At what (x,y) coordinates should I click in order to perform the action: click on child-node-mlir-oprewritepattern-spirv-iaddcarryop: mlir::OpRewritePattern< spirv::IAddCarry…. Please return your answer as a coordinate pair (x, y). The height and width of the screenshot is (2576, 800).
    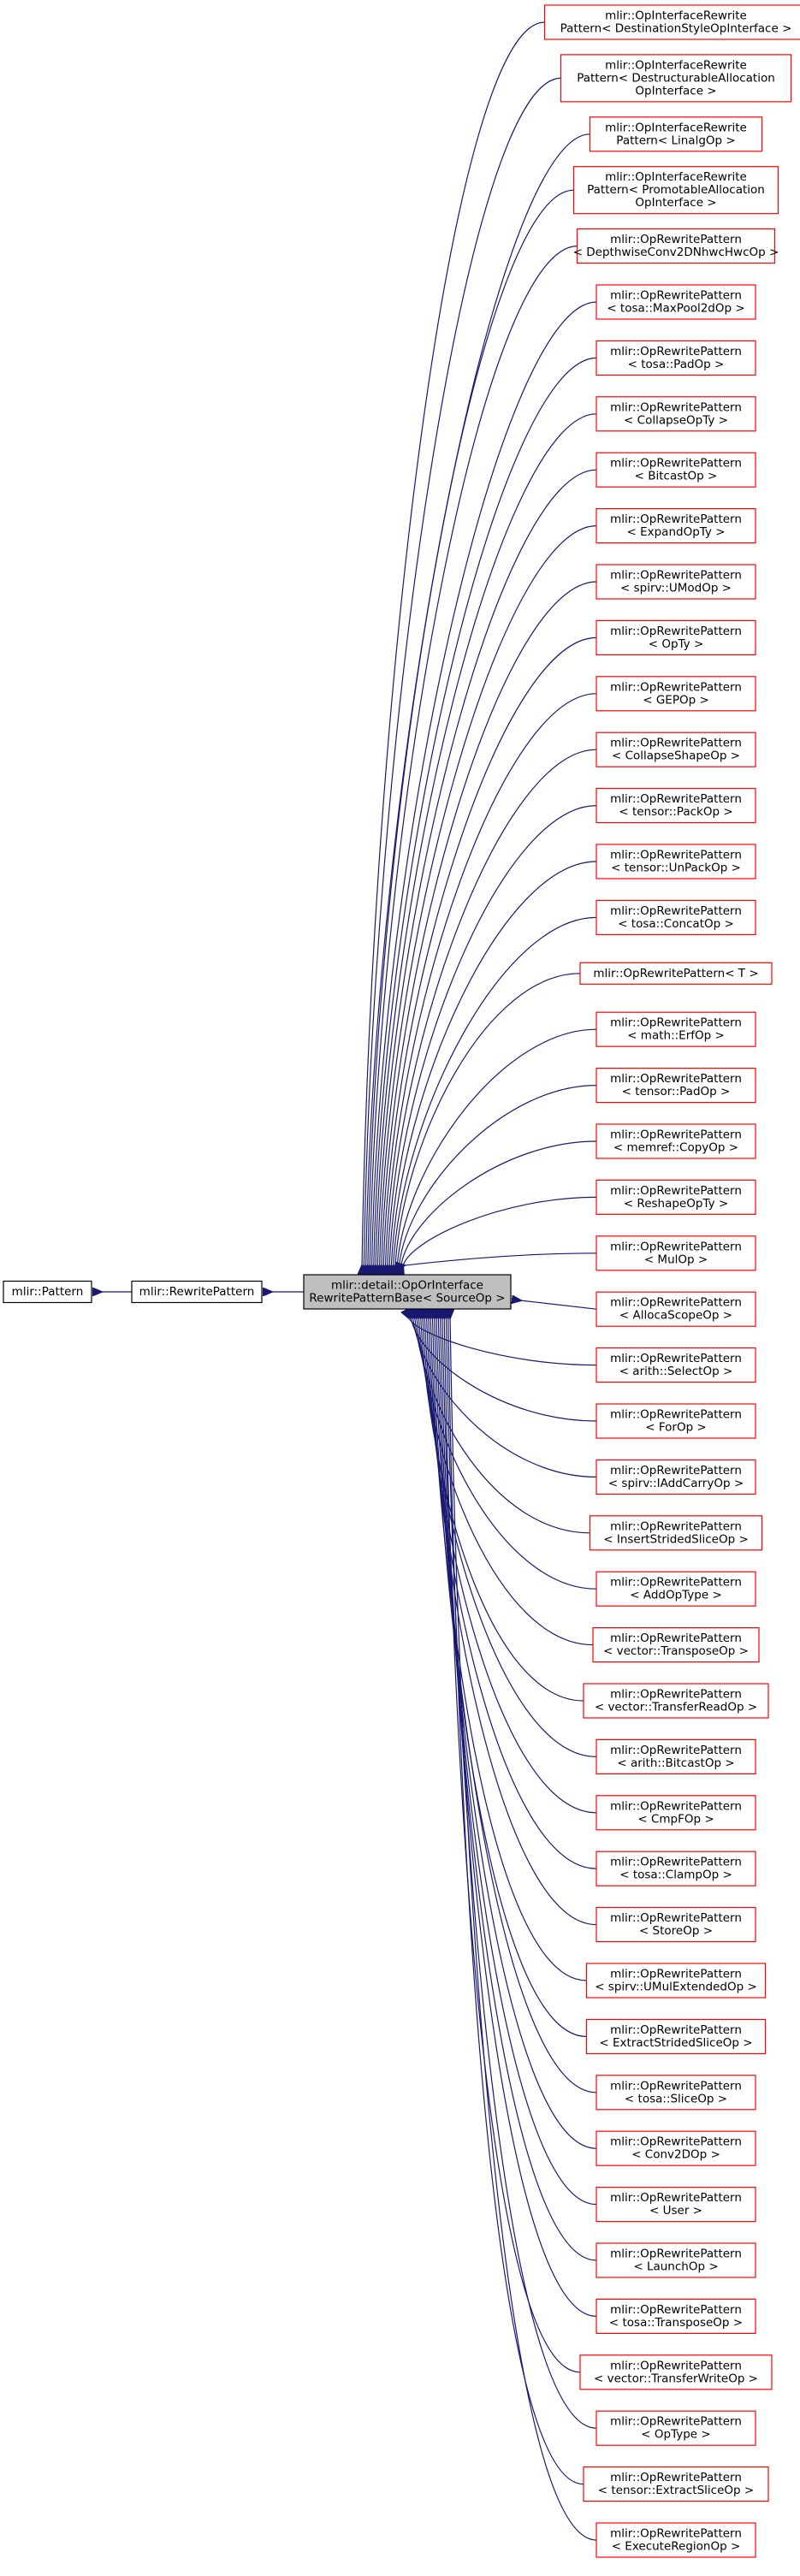
    Looking at the image, I should click on (676, 1477).